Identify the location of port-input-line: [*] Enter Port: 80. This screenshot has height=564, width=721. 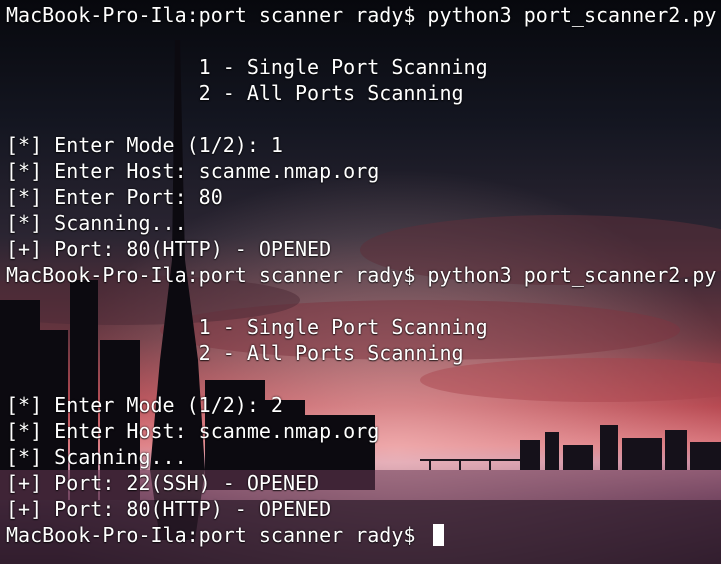
(114, 197).